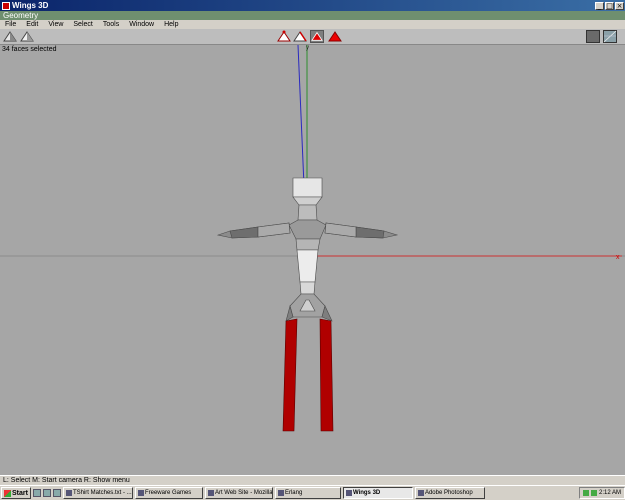  What do you see at coordinates (140, 493) in the screenshot?
I see `folder-icon` at bounding box center [140, 493].